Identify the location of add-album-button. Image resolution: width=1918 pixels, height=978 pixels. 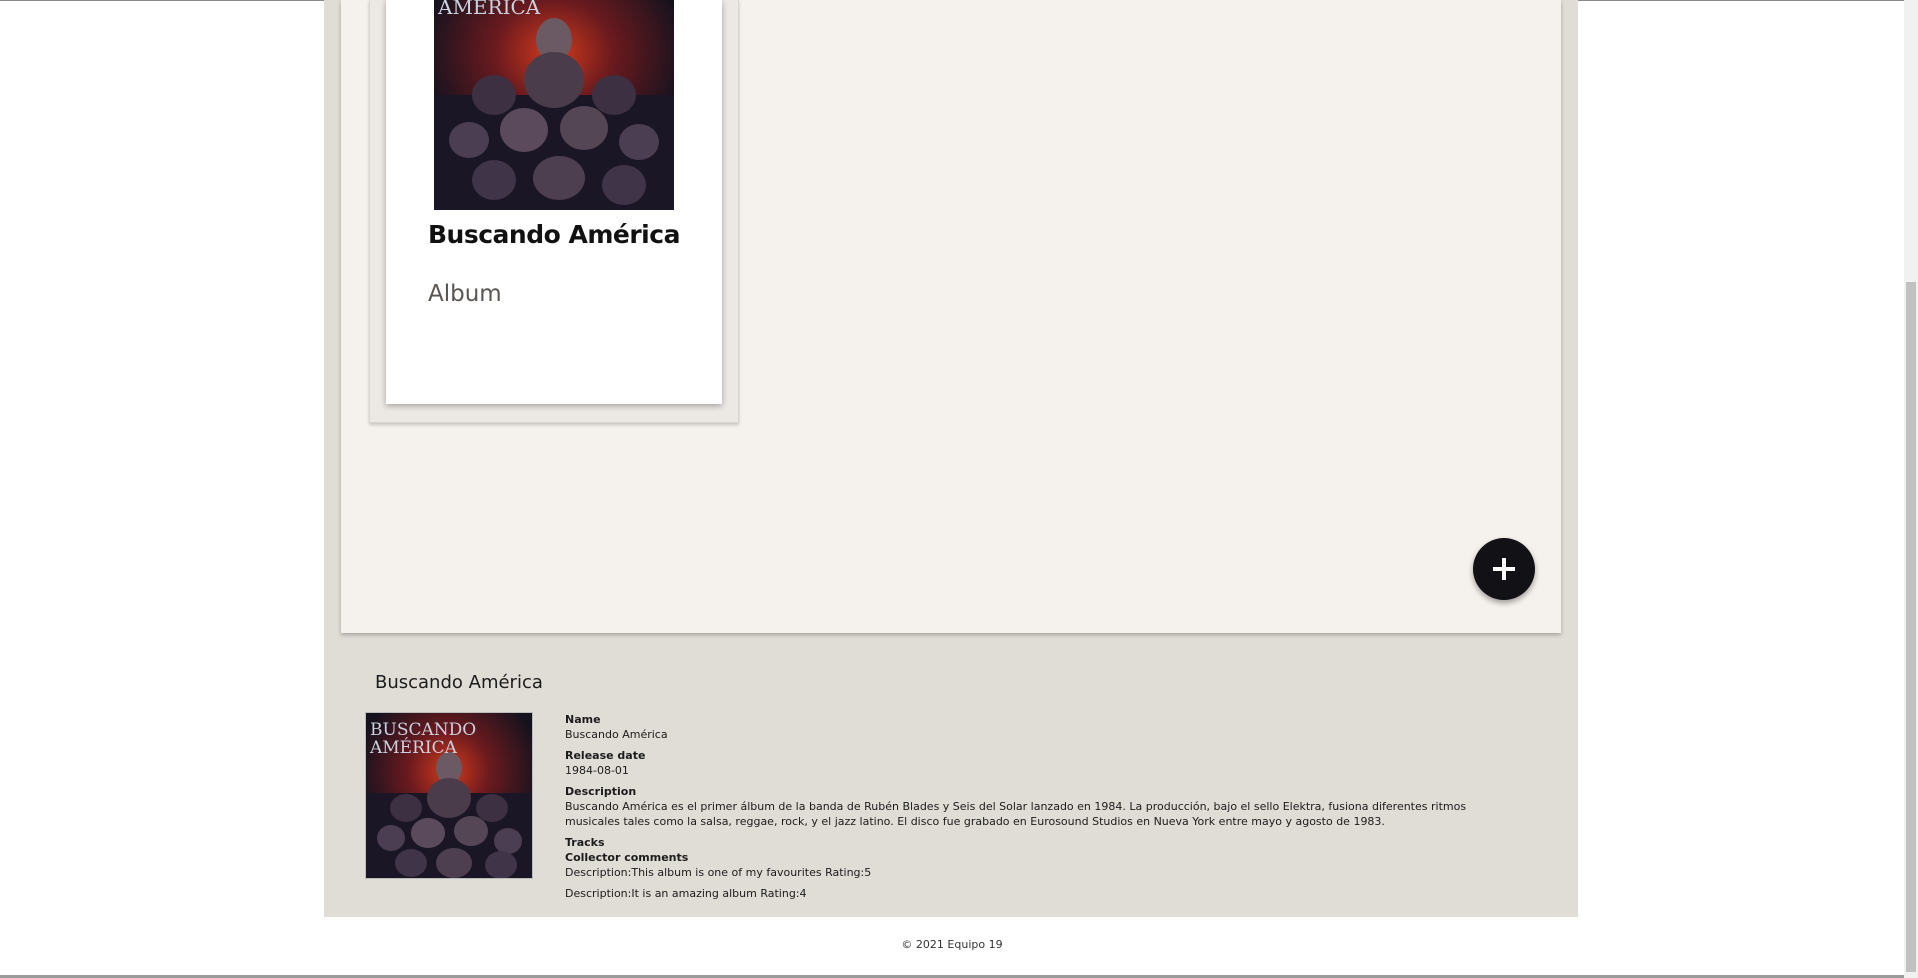
(1504, 569).